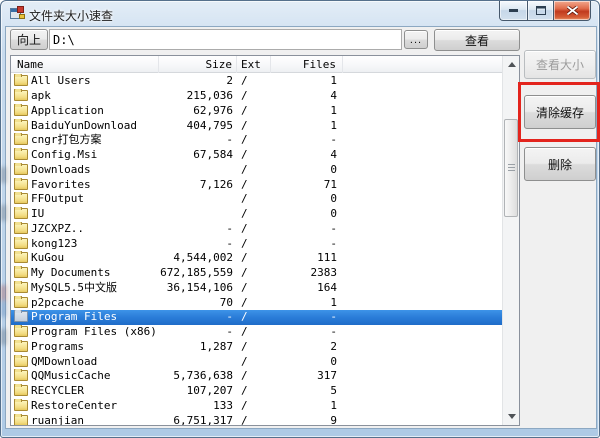 This screenshot has height=438, width=600. What do you see at coordinates (61, 169) in the screenshot?
I see `folder-name: Downloads` at bounding box center [61, 169].